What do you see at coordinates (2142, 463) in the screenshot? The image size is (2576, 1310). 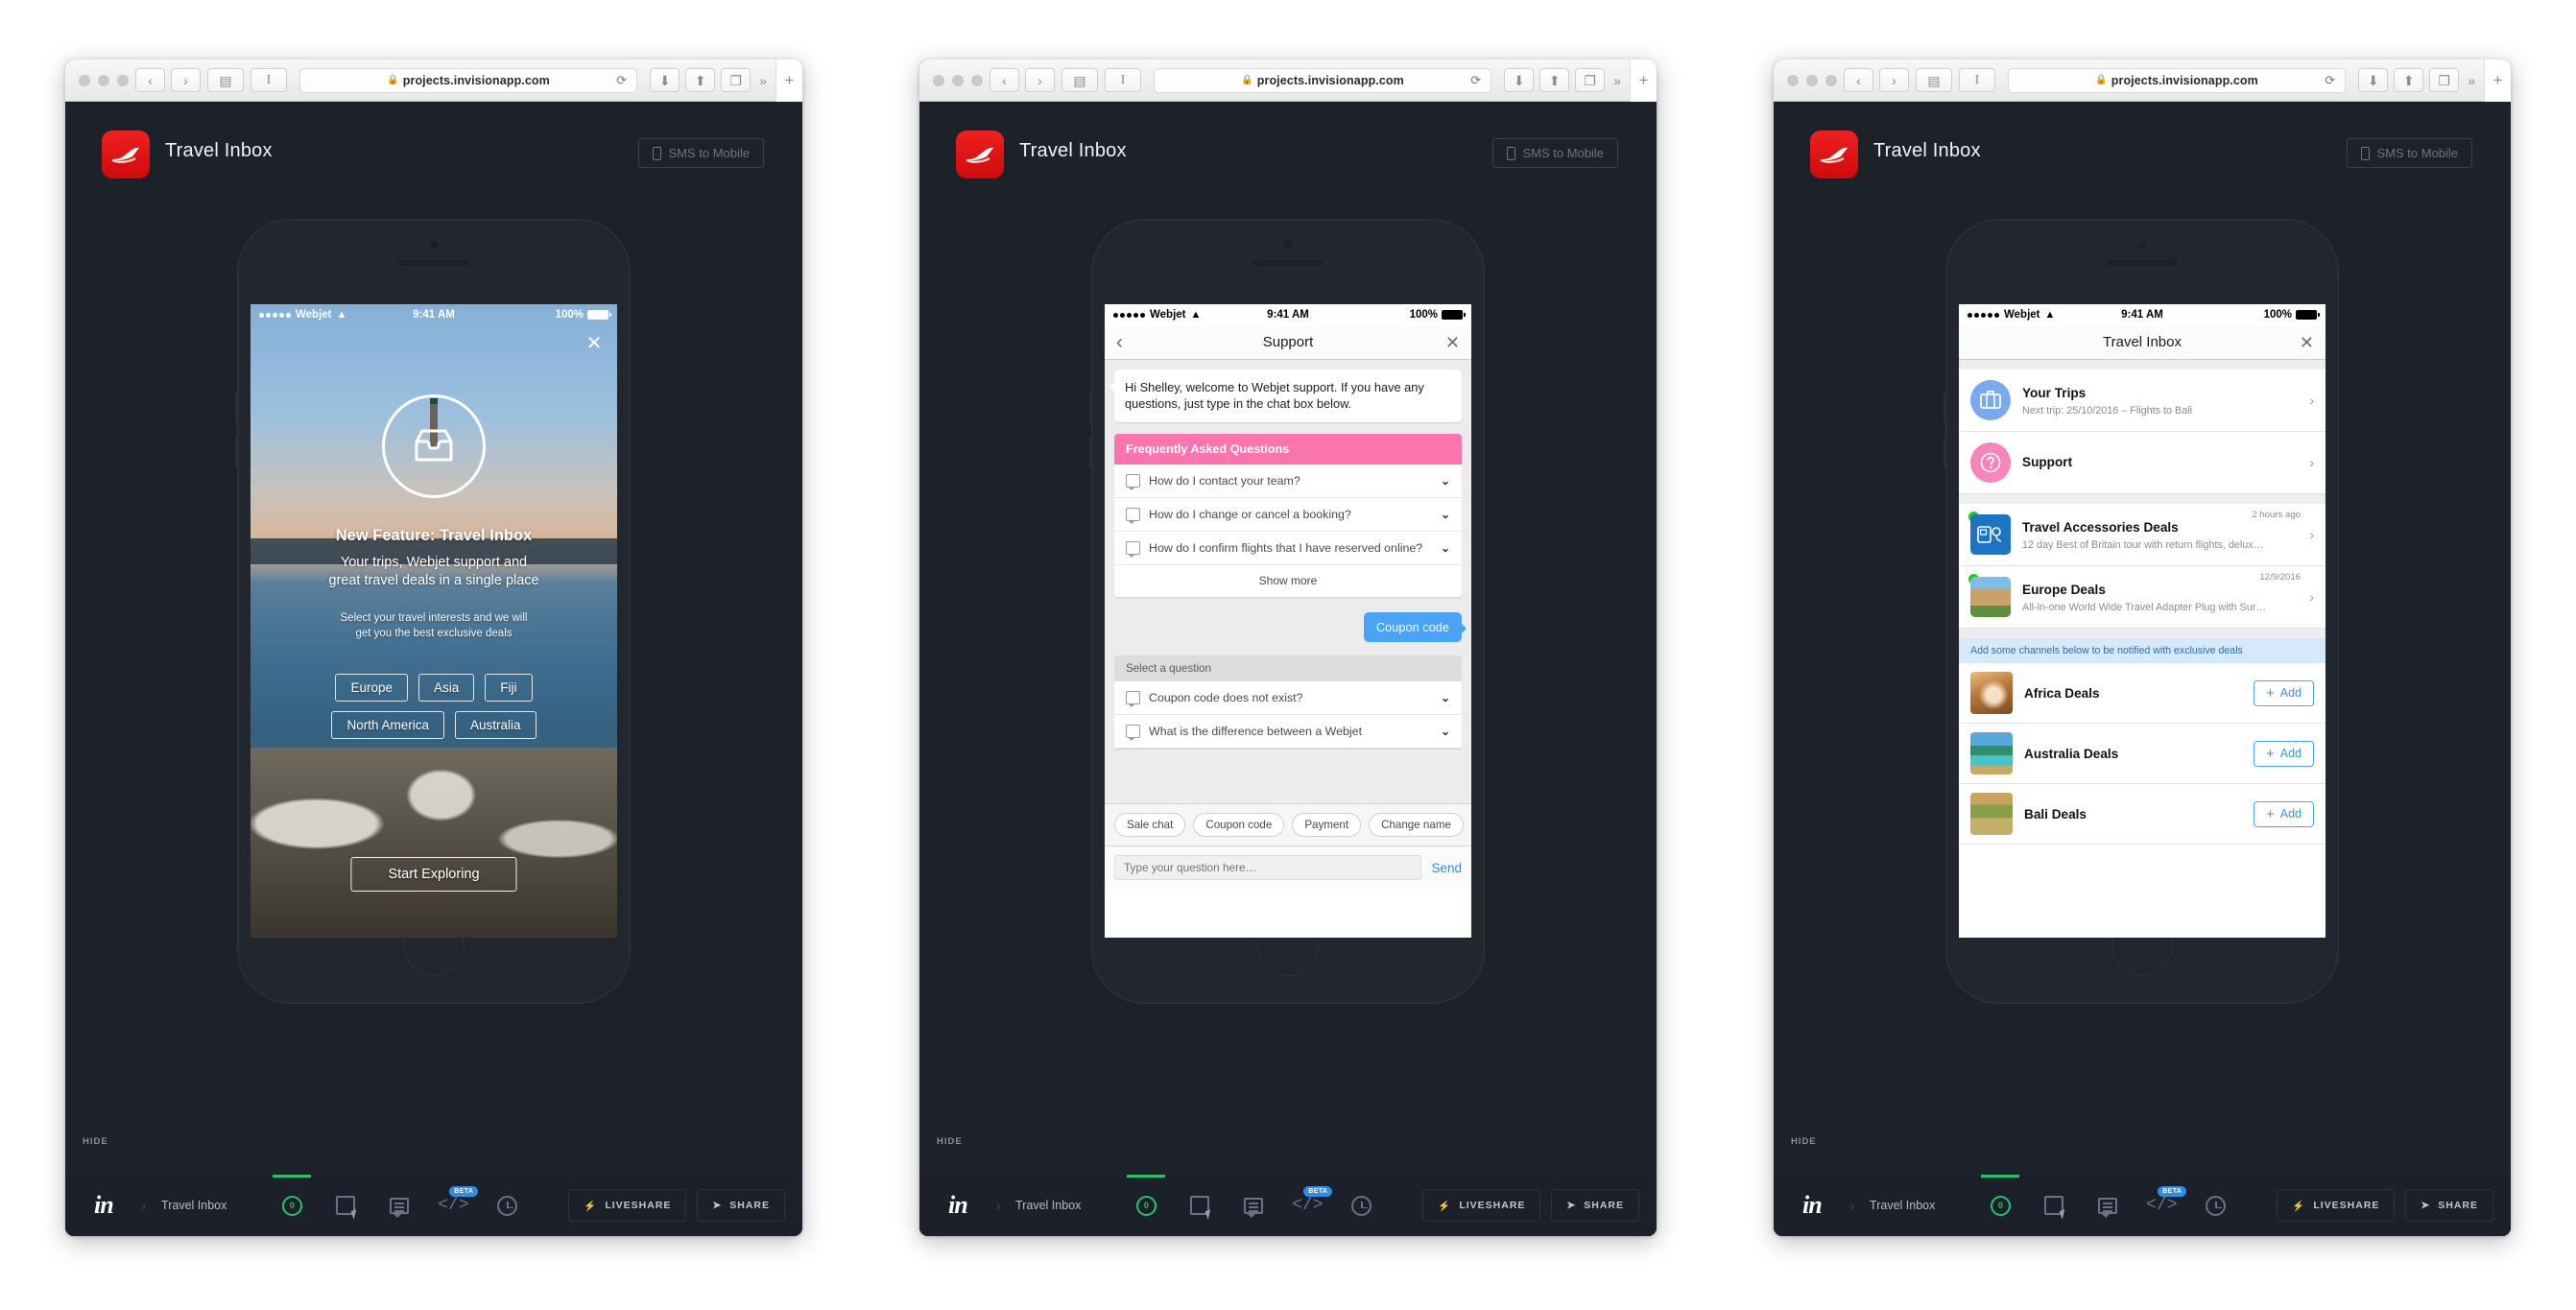 I see `list-item: Support ›` at bounding box center [2142, 463].